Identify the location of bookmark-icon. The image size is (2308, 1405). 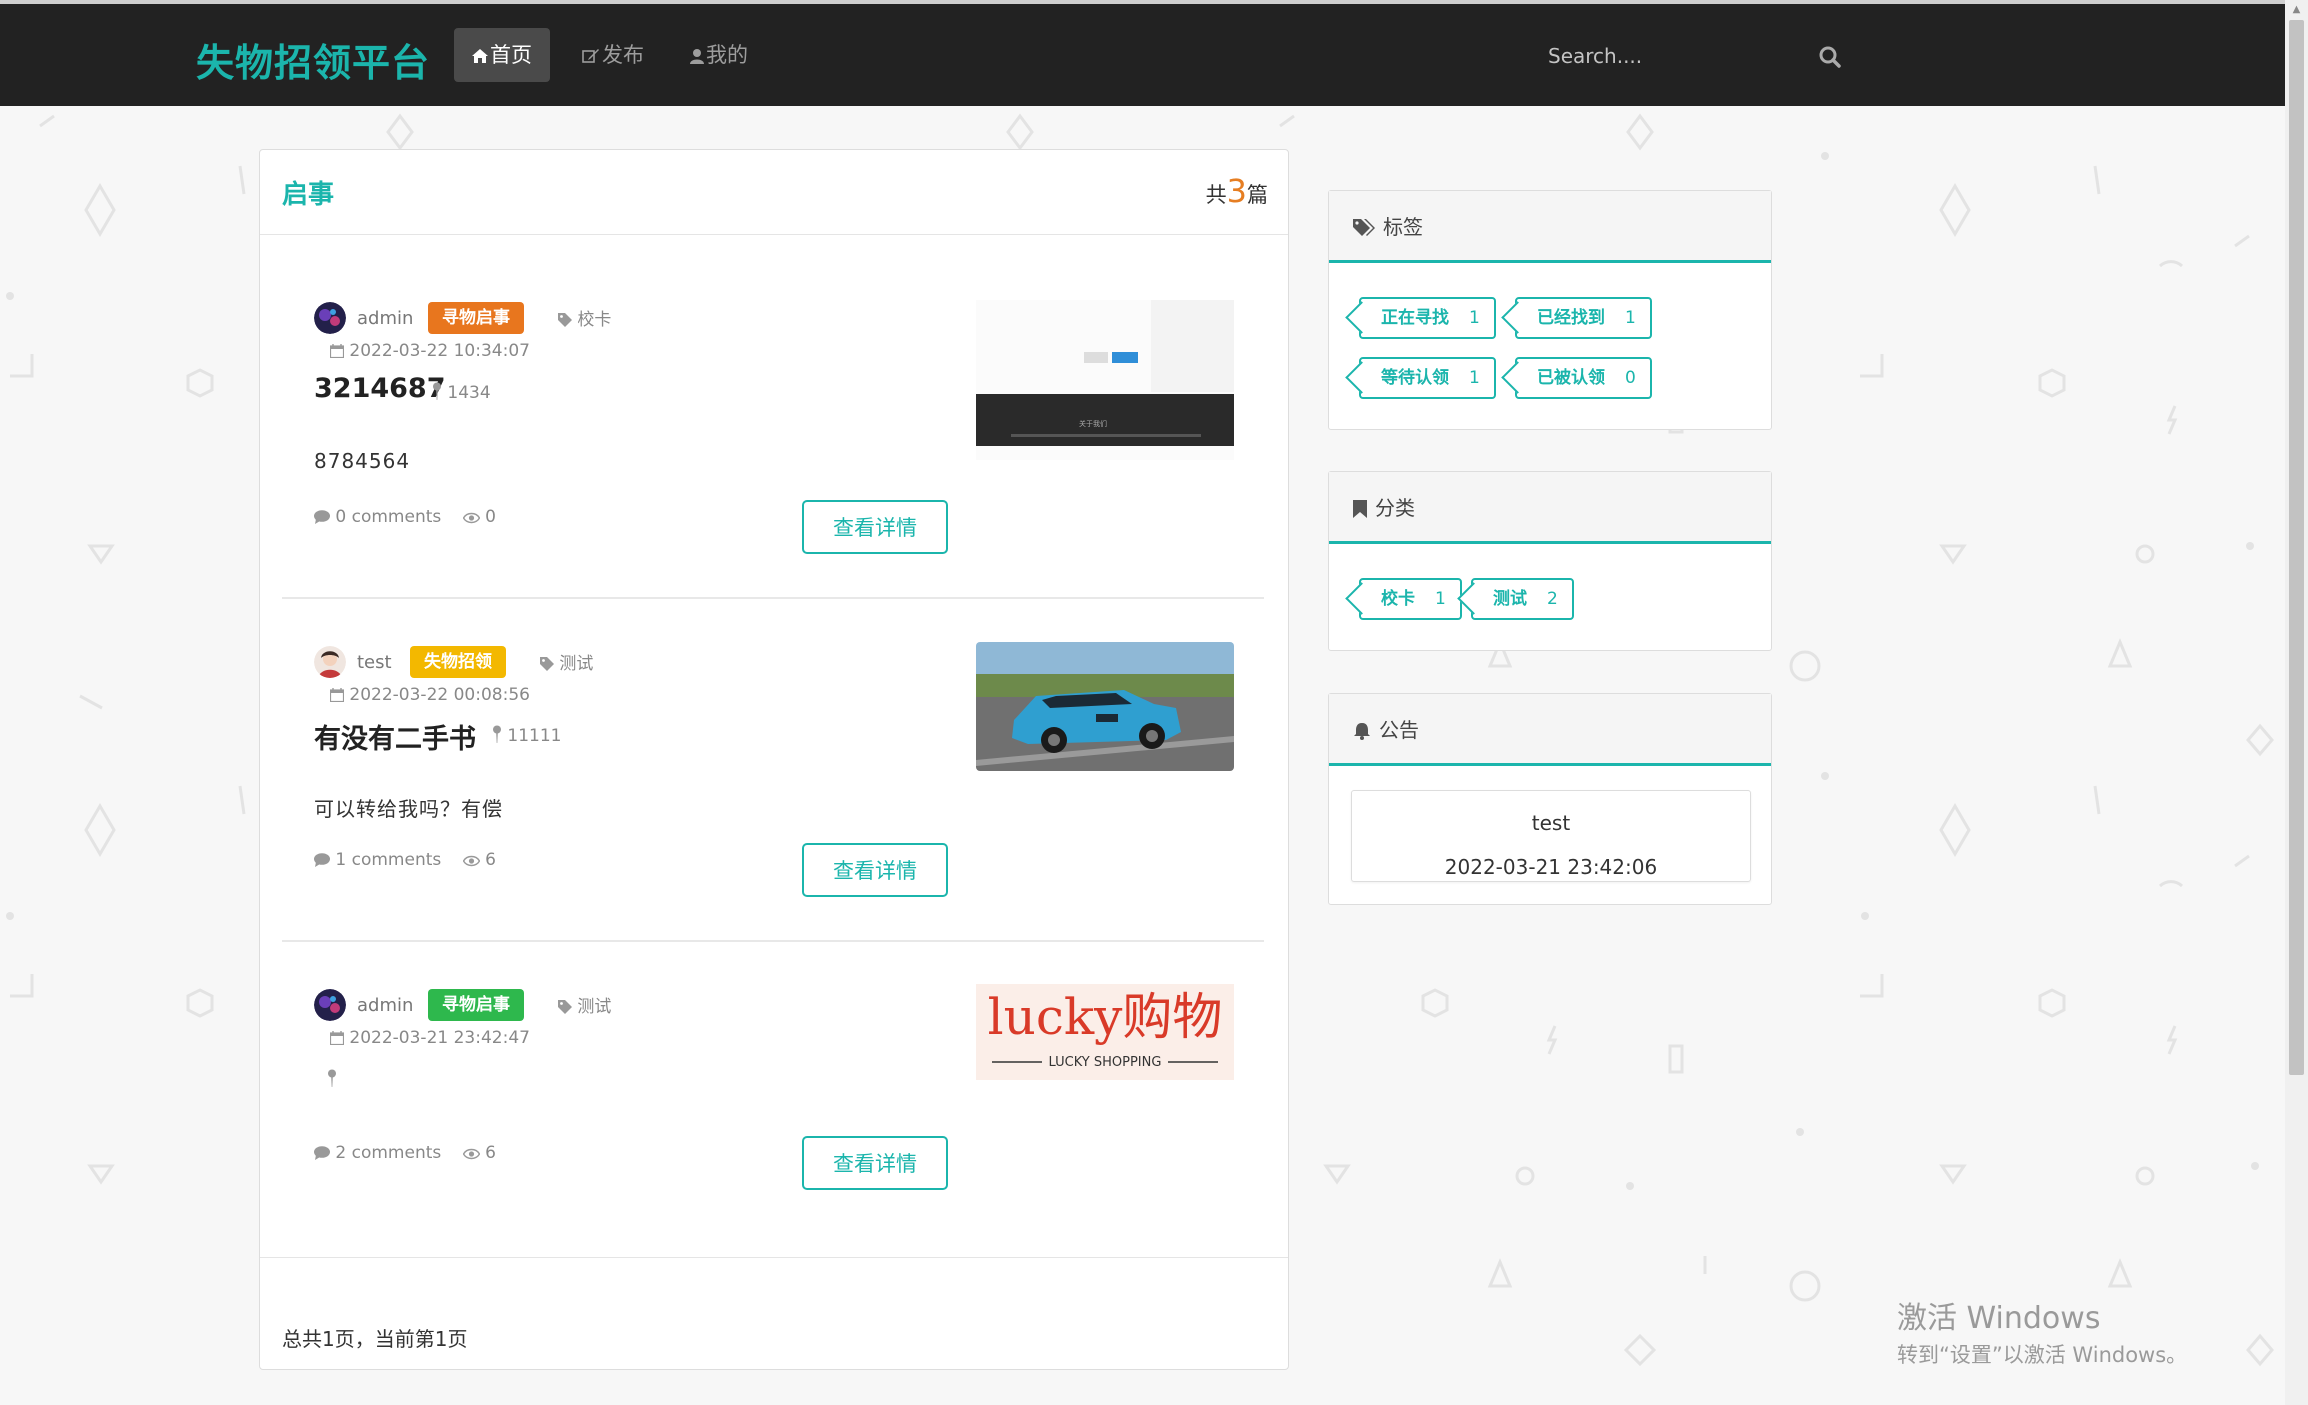
(1360, 509).